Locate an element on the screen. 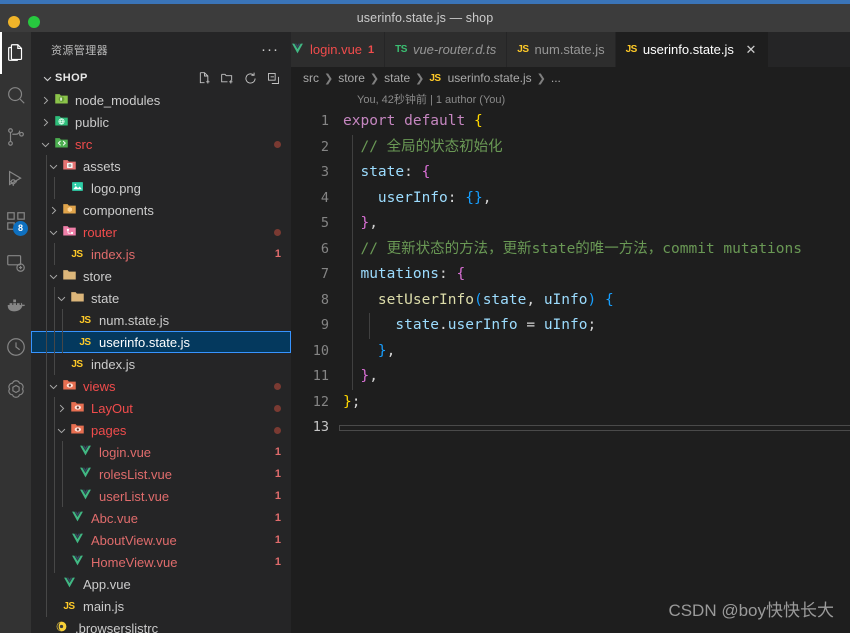  breadcrumb-segment: store is located at coordinates (351, 78).